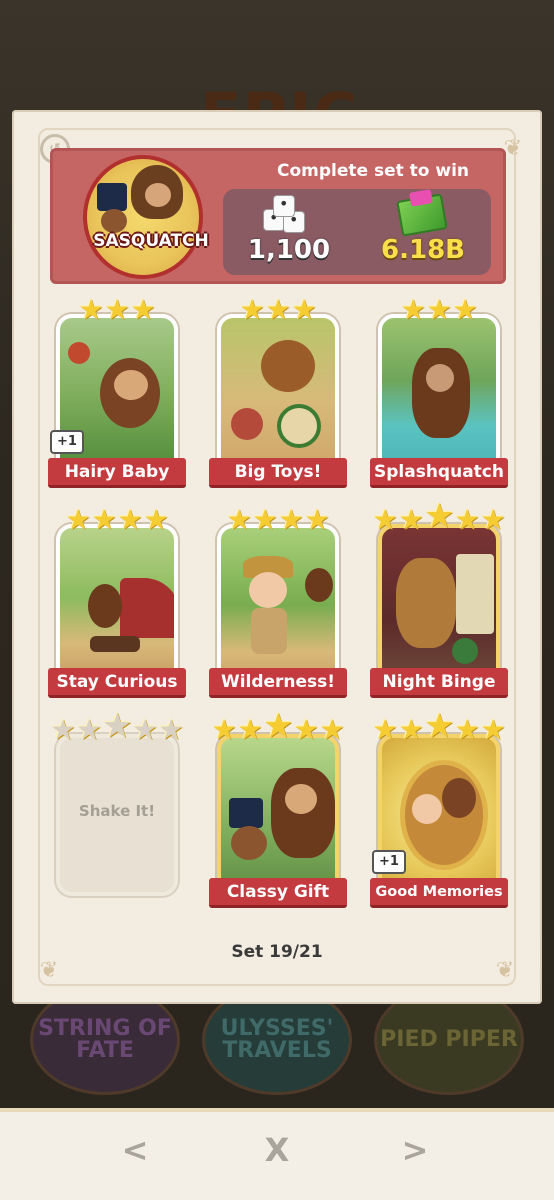 The height and width of the screenshot is (1200, 554). I want to click on reward-dice-amount: 1,100, so click(289, 250).